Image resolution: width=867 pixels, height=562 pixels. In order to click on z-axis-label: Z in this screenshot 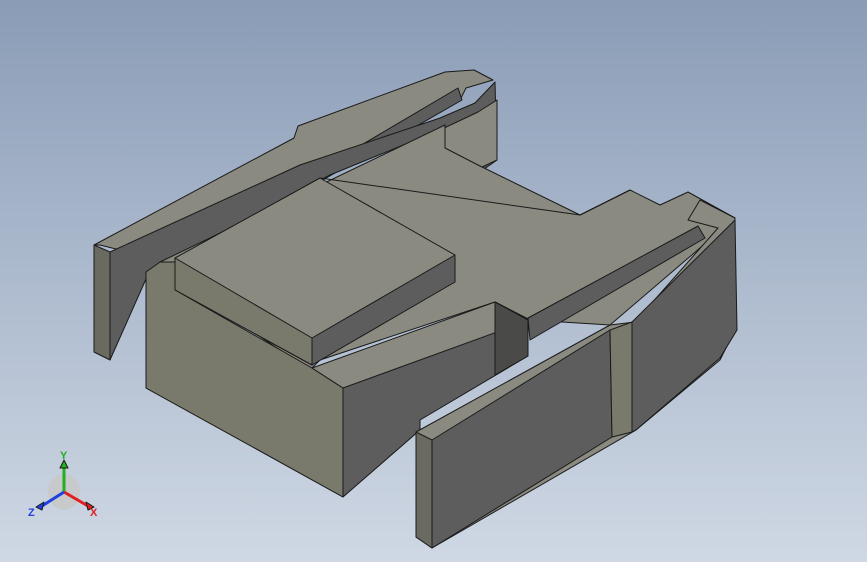, I will do `click(31, 513)`.